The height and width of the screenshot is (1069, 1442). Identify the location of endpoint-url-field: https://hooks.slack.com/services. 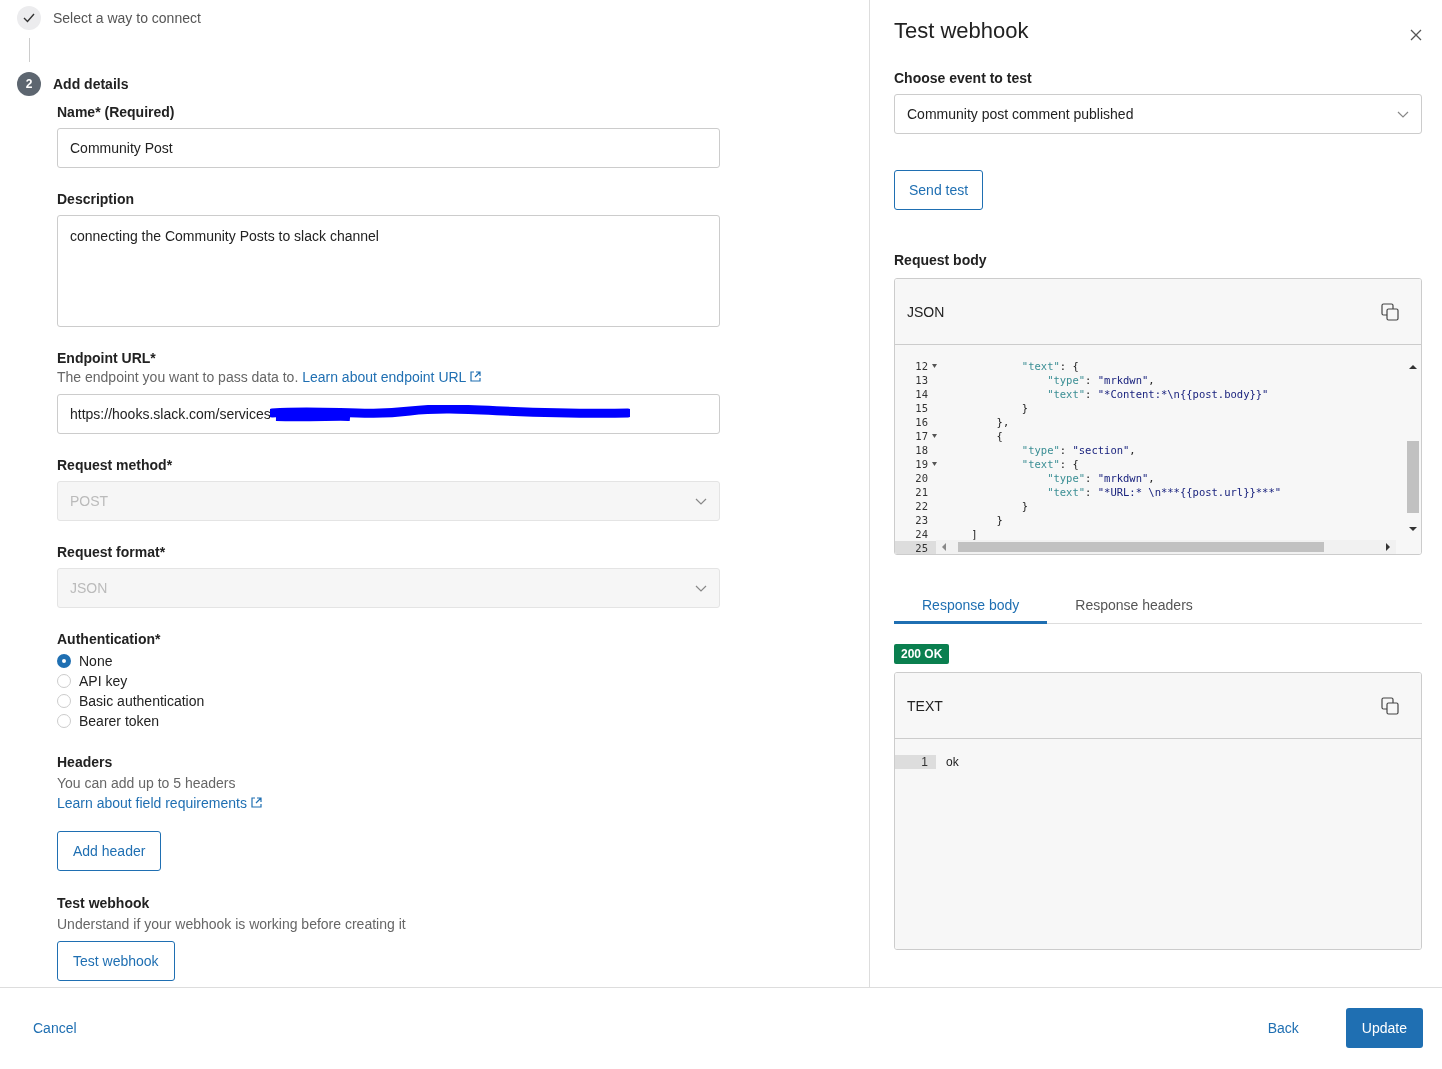
(388, 414).